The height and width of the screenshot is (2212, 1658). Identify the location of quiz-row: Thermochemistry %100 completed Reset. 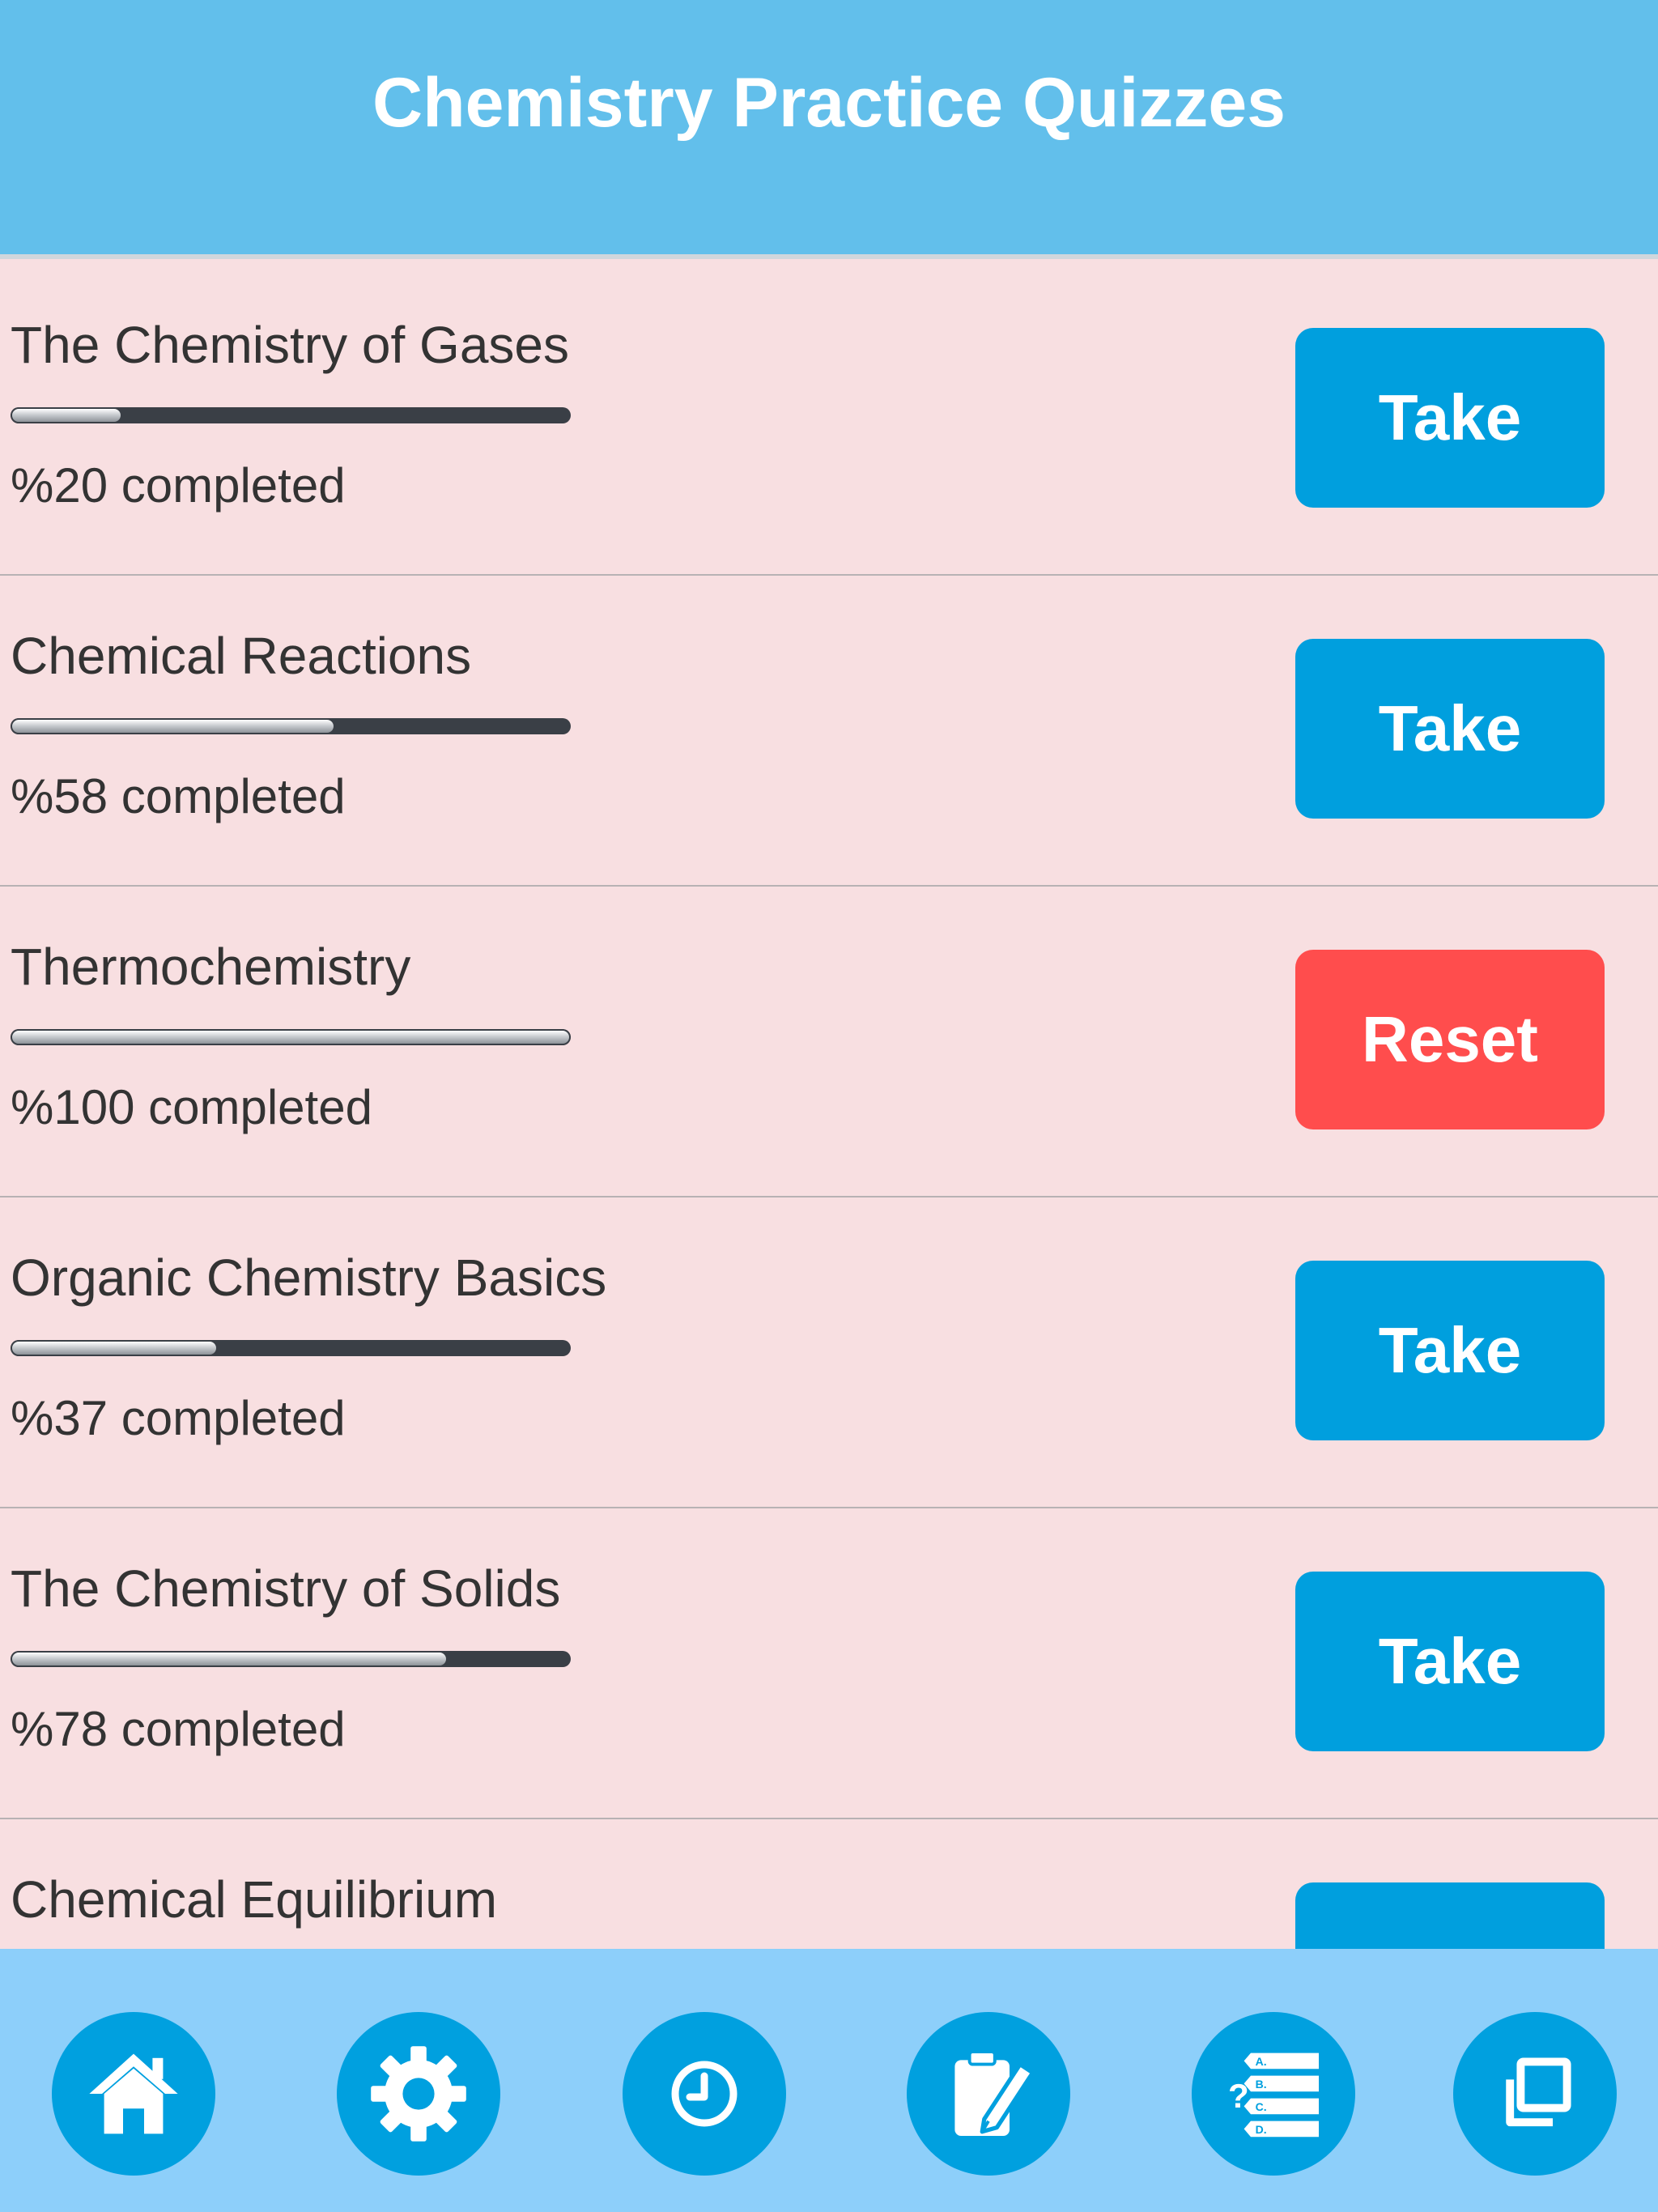
(829, 1042).